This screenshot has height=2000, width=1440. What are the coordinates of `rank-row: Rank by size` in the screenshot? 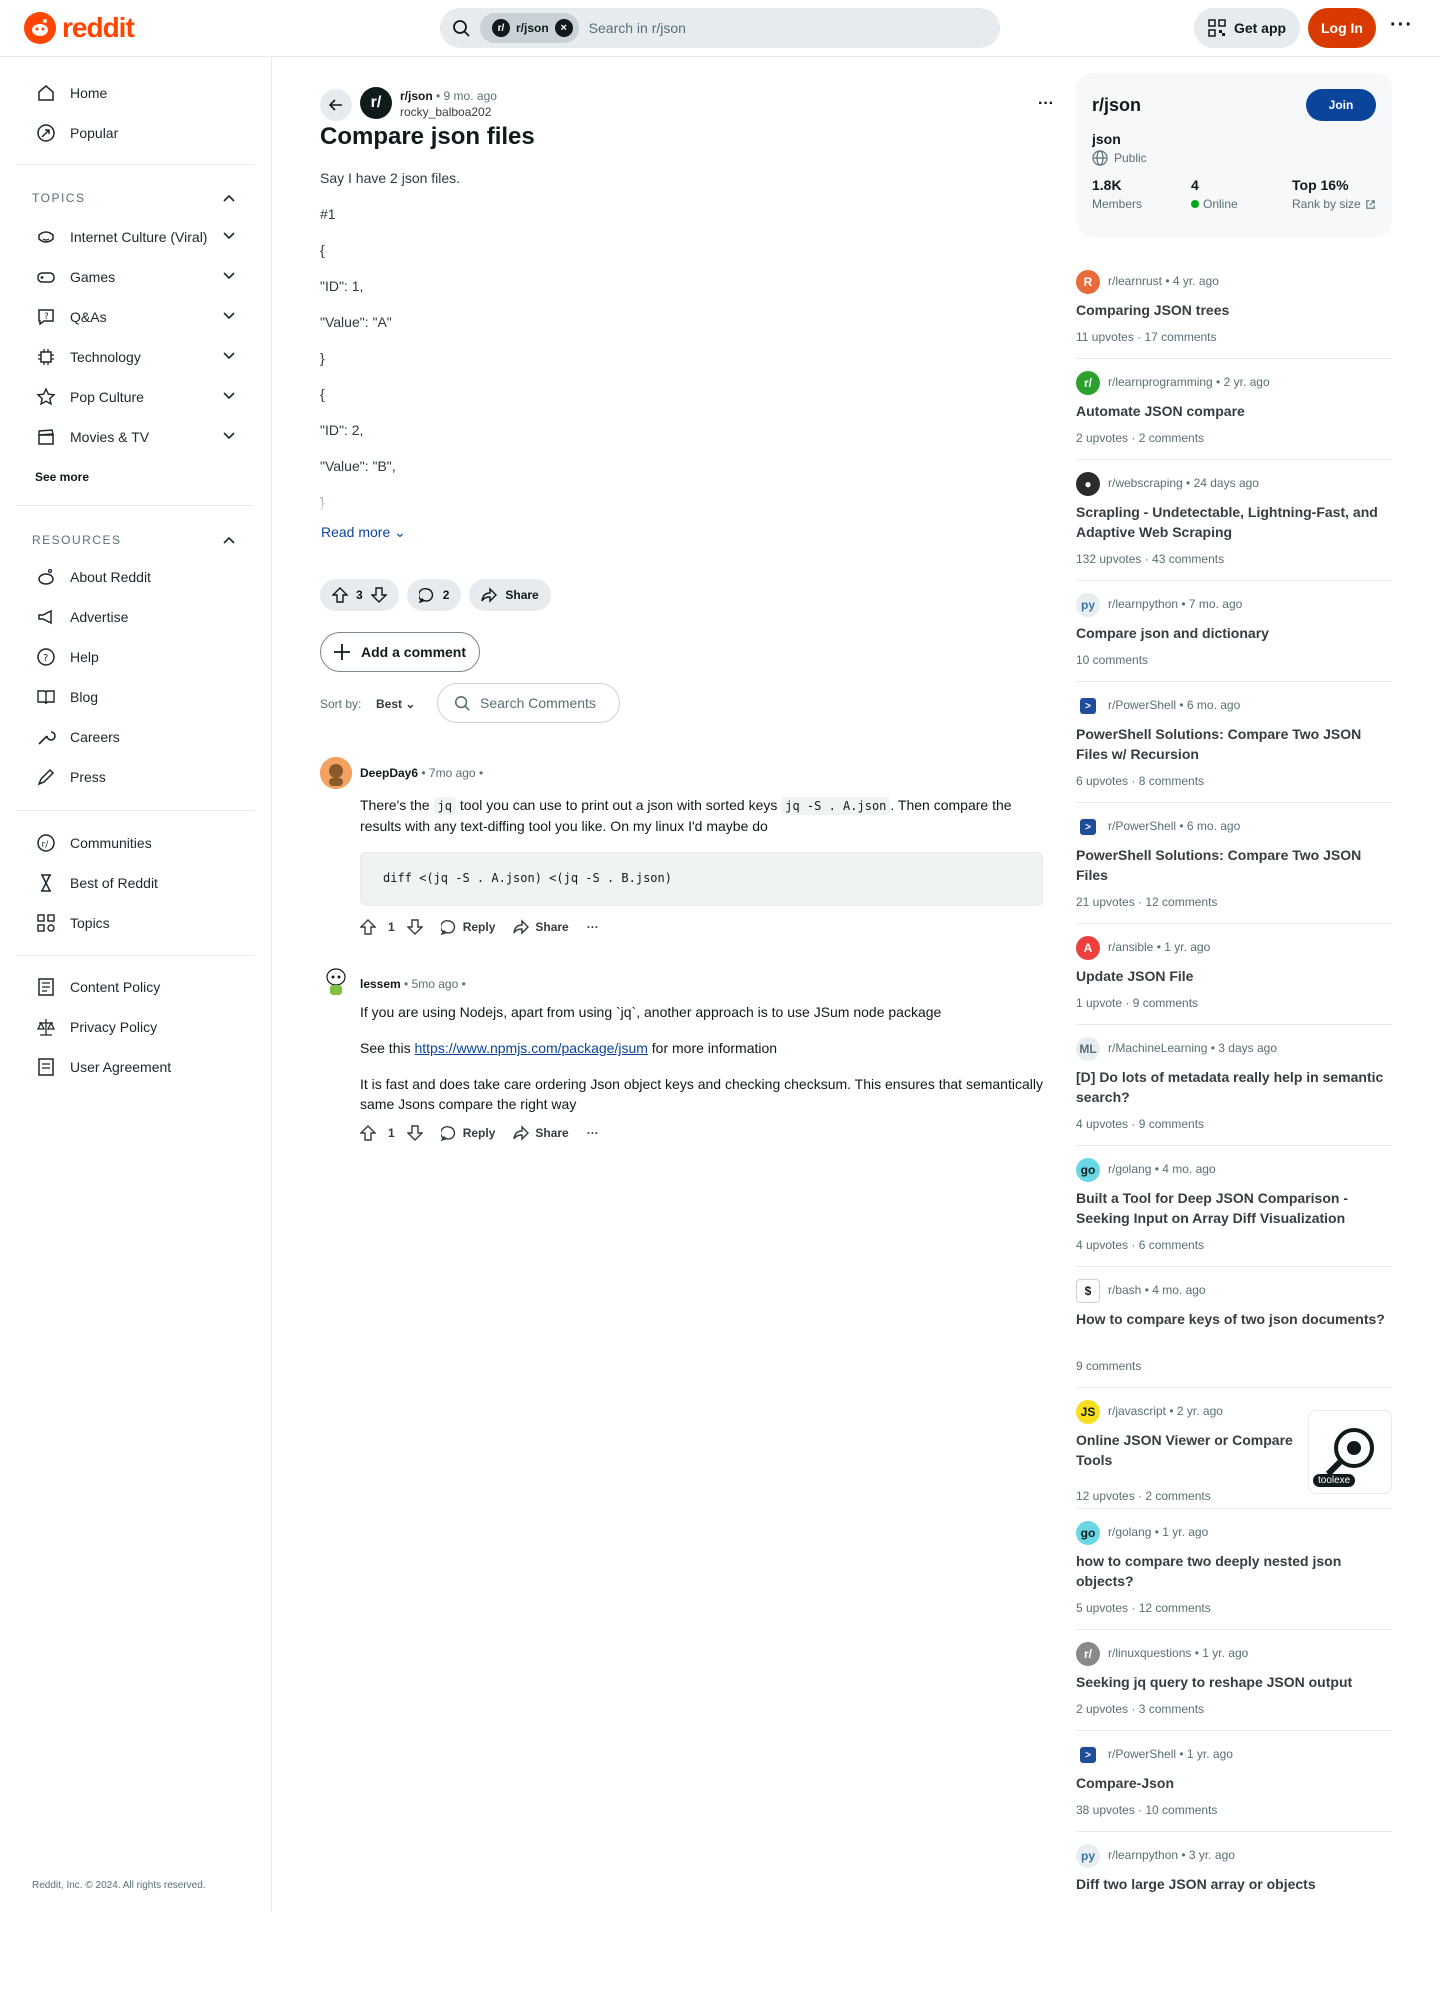 It's located at (1334, 204).